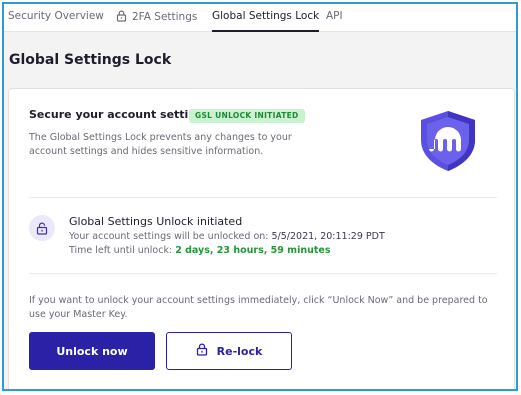 Image resolution: width=521 pixels, height=395 pixels. Describe the element at coordinates (328, 236) in the screenshot. I see `unlock-date-value: 5/5/2021, 20:11:29 PDT` at that location.